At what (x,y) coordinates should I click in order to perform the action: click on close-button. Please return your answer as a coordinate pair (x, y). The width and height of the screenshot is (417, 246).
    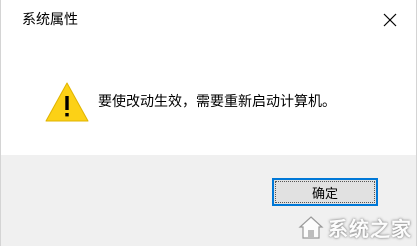
    Looking at the image, I should click on (390, 20).